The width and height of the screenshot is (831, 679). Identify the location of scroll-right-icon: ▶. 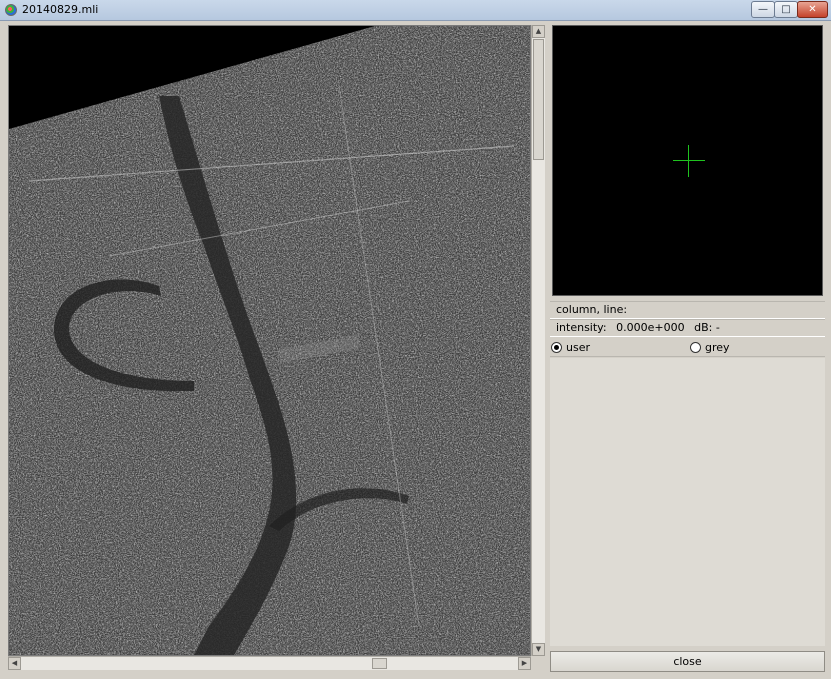
(524, 663).